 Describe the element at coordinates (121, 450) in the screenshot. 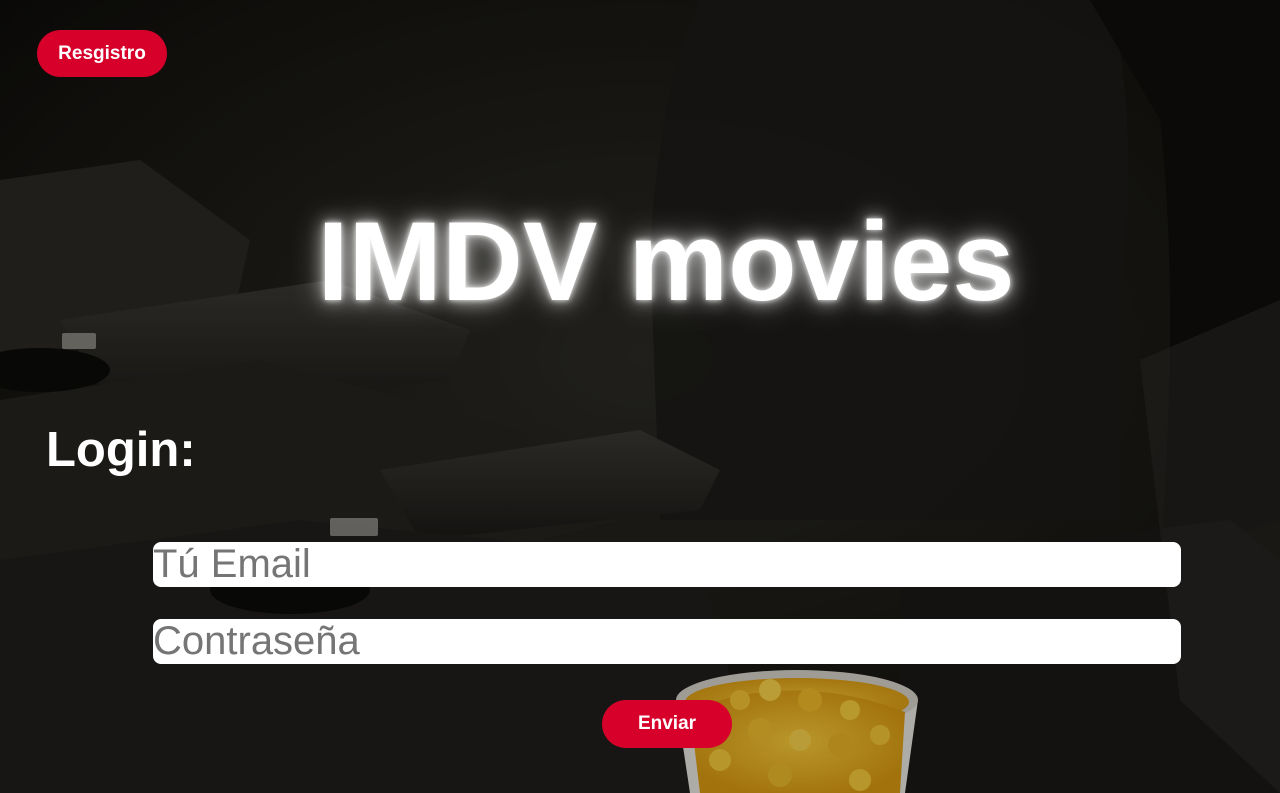

I see `login-heading: Login:` at that location.